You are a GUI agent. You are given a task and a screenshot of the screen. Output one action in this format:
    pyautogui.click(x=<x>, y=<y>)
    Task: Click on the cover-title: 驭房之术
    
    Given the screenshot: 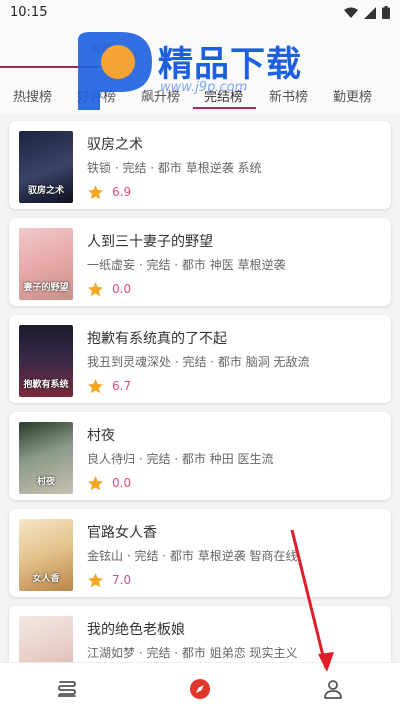 What is the action you would take?
    pyautogui.click(x=45, y=191)
    